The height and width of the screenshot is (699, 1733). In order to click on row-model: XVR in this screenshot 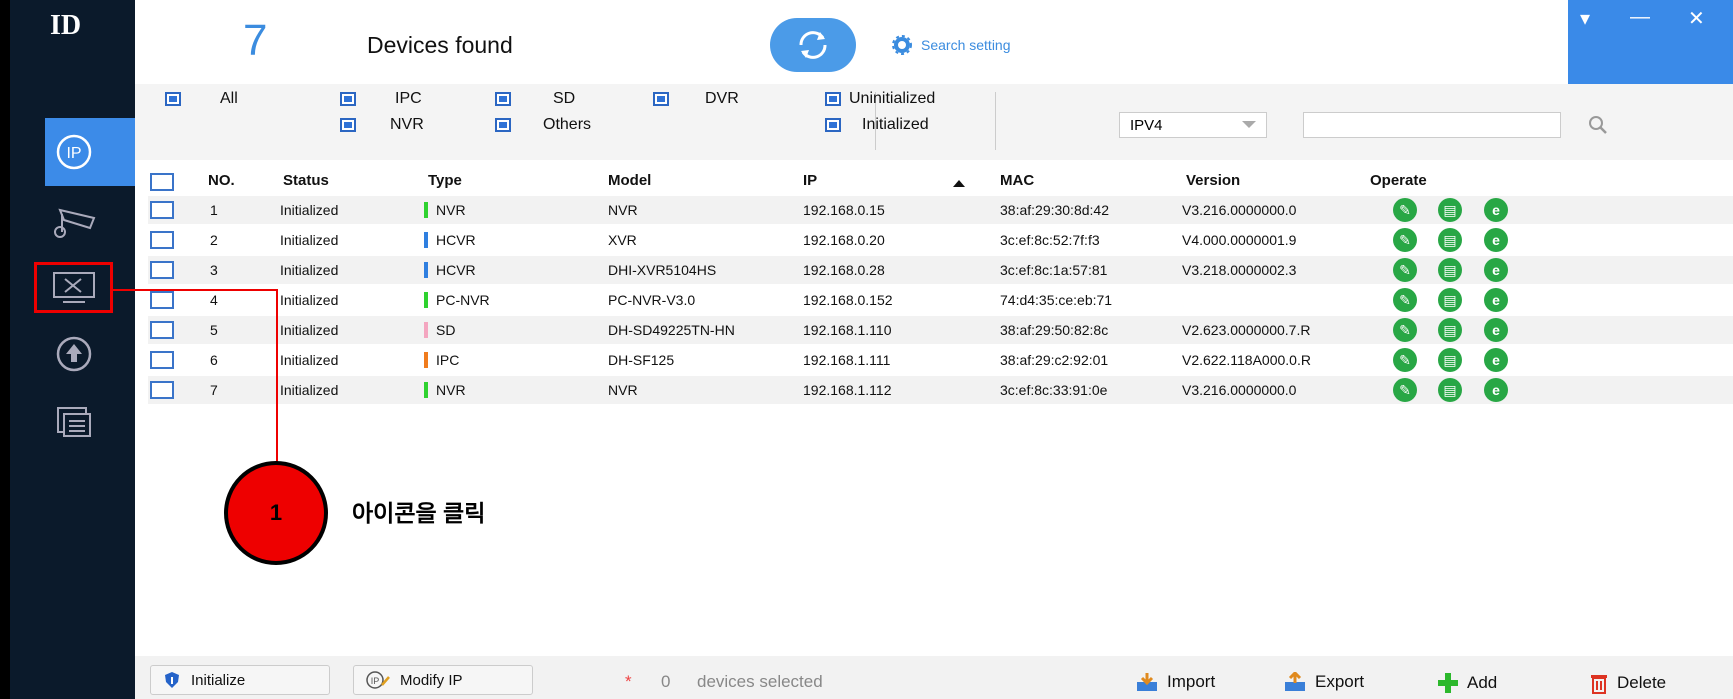, I will do `click(622, 240)`.